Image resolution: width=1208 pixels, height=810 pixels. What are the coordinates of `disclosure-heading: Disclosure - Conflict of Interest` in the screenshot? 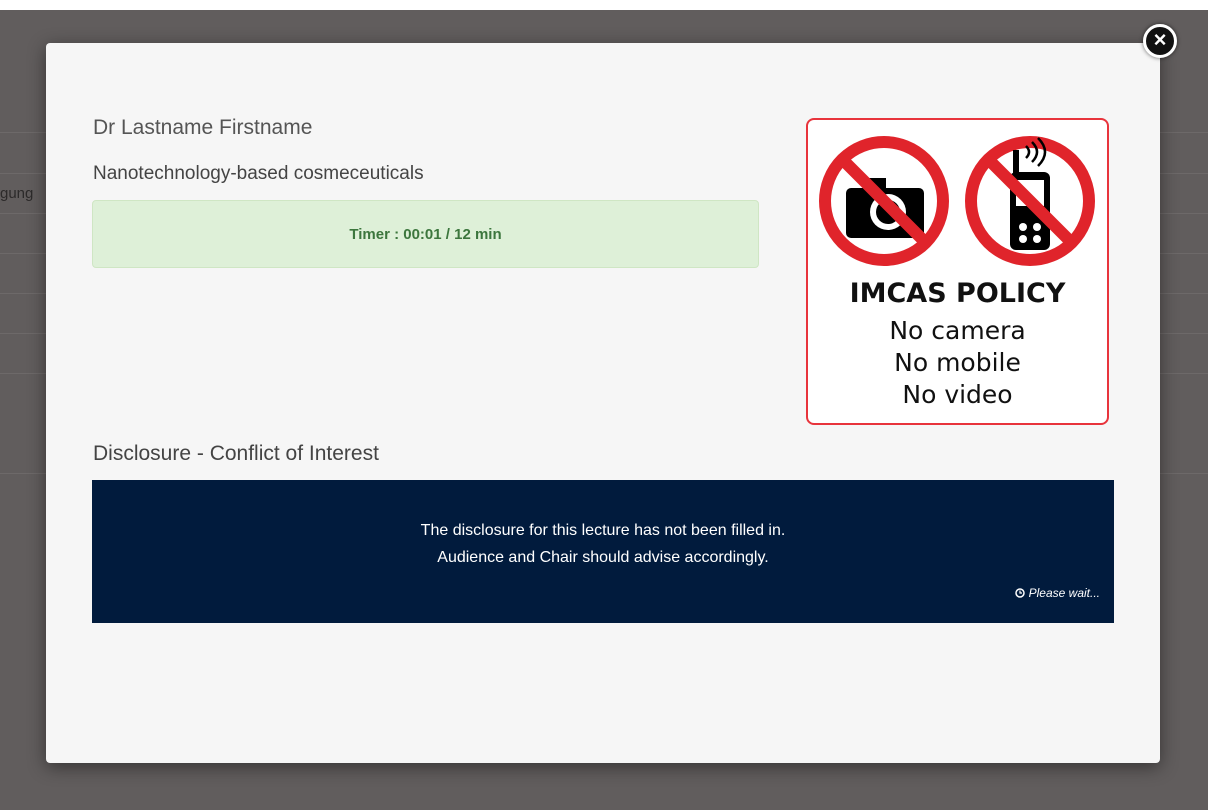 It's located at (236, 453).